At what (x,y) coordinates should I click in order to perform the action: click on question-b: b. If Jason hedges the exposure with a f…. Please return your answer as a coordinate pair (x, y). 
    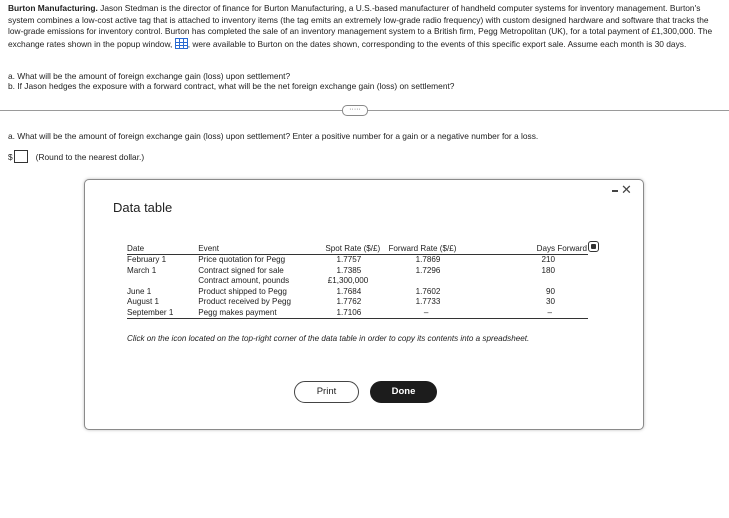
    Looking at the image, I should click on (231, 86).